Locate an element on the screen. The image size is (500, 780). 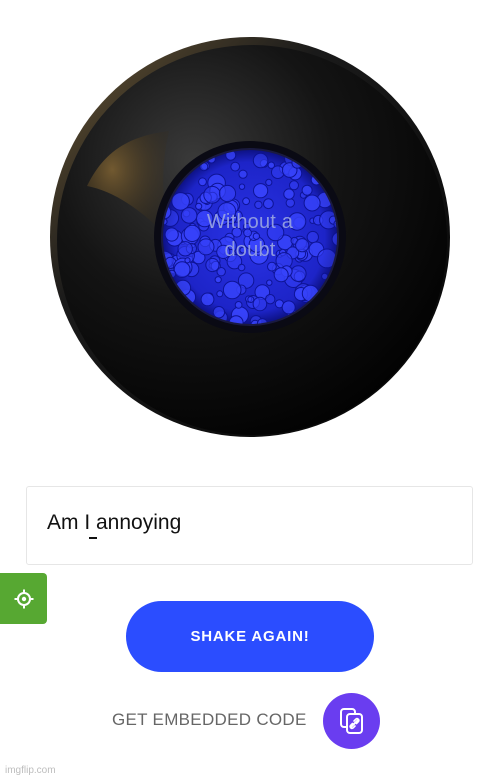
copy-embed-code-button is located at coordinates (351, 721).